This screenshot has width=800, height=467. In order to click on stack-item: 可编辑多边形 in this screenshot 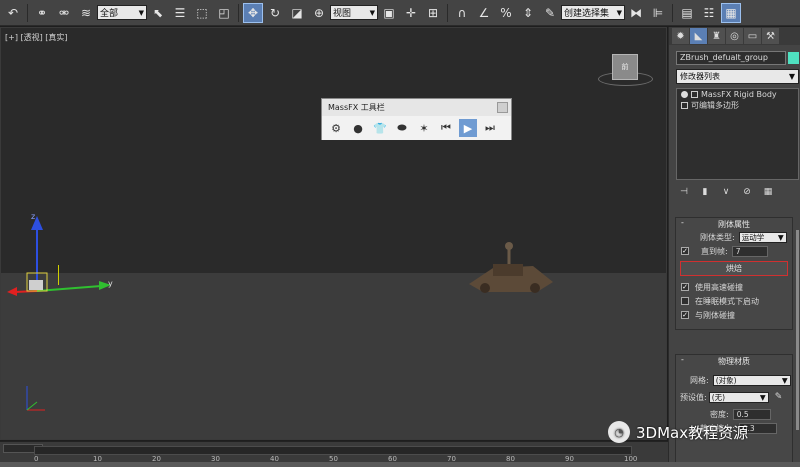, I will do `click(737, 105)`.